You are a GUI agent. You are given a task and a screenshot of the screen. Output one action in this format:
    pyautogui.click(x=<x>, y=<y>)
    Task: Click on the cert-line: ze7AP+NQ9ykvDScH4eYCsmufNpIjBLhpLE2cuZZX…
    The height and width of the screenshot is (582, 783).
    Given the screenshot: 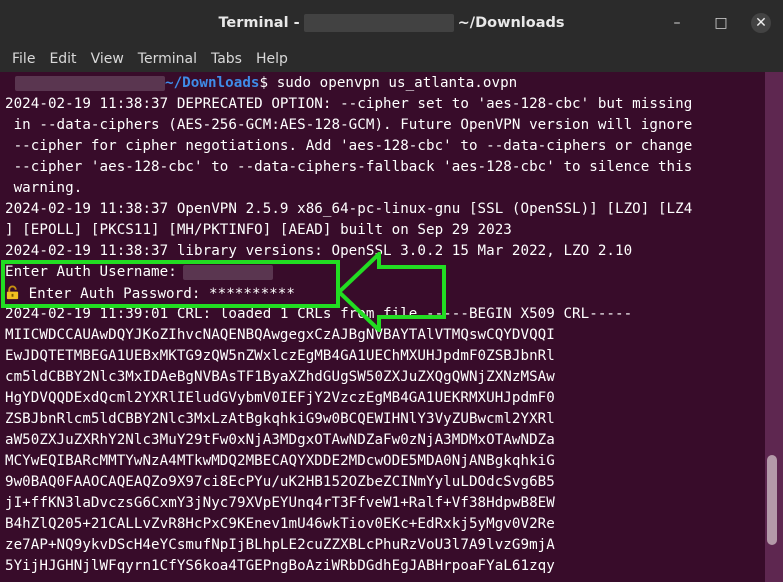 What is the action you would take?
    pyautogui.click(x=280, y=545)
    